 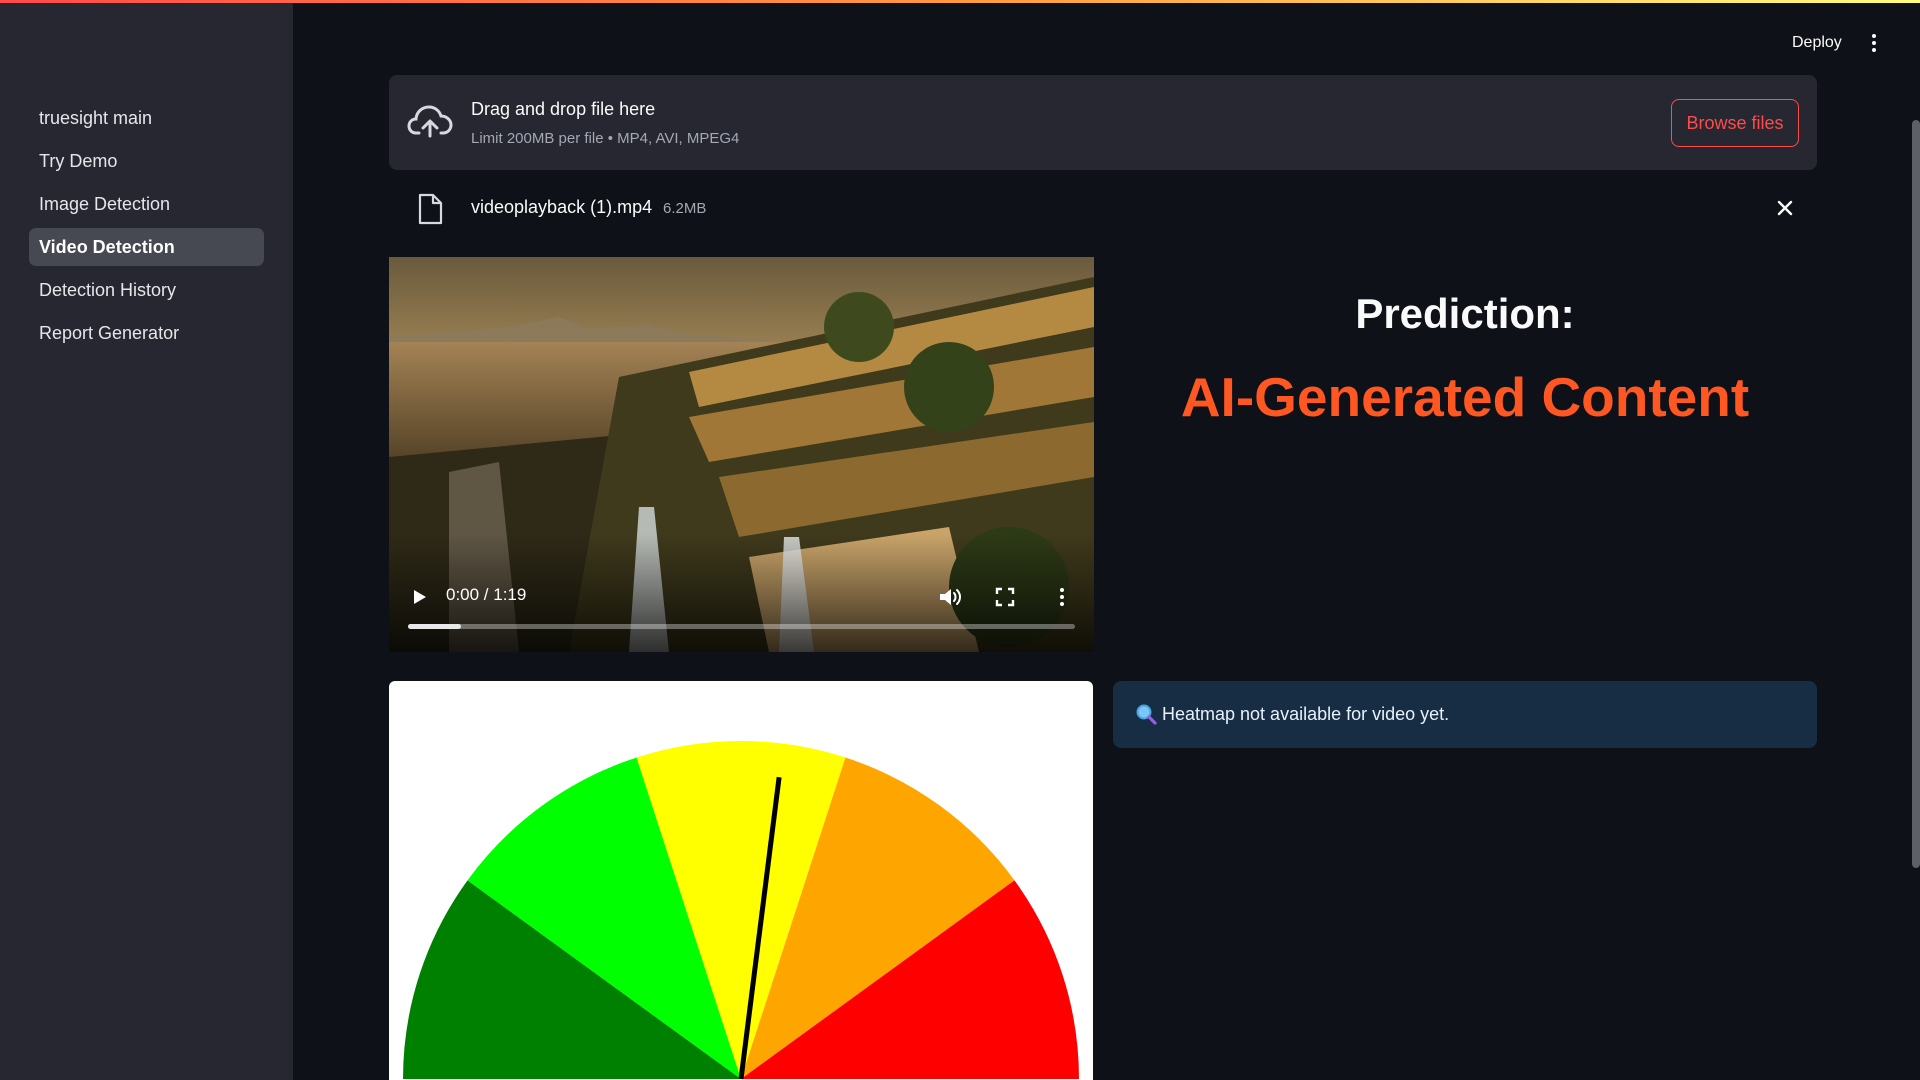 What do you see at coordinates (146, 161) in the screenshot?
I see `sidebar-item-try-demo: Try Demo` at bounding box center [146, 161].